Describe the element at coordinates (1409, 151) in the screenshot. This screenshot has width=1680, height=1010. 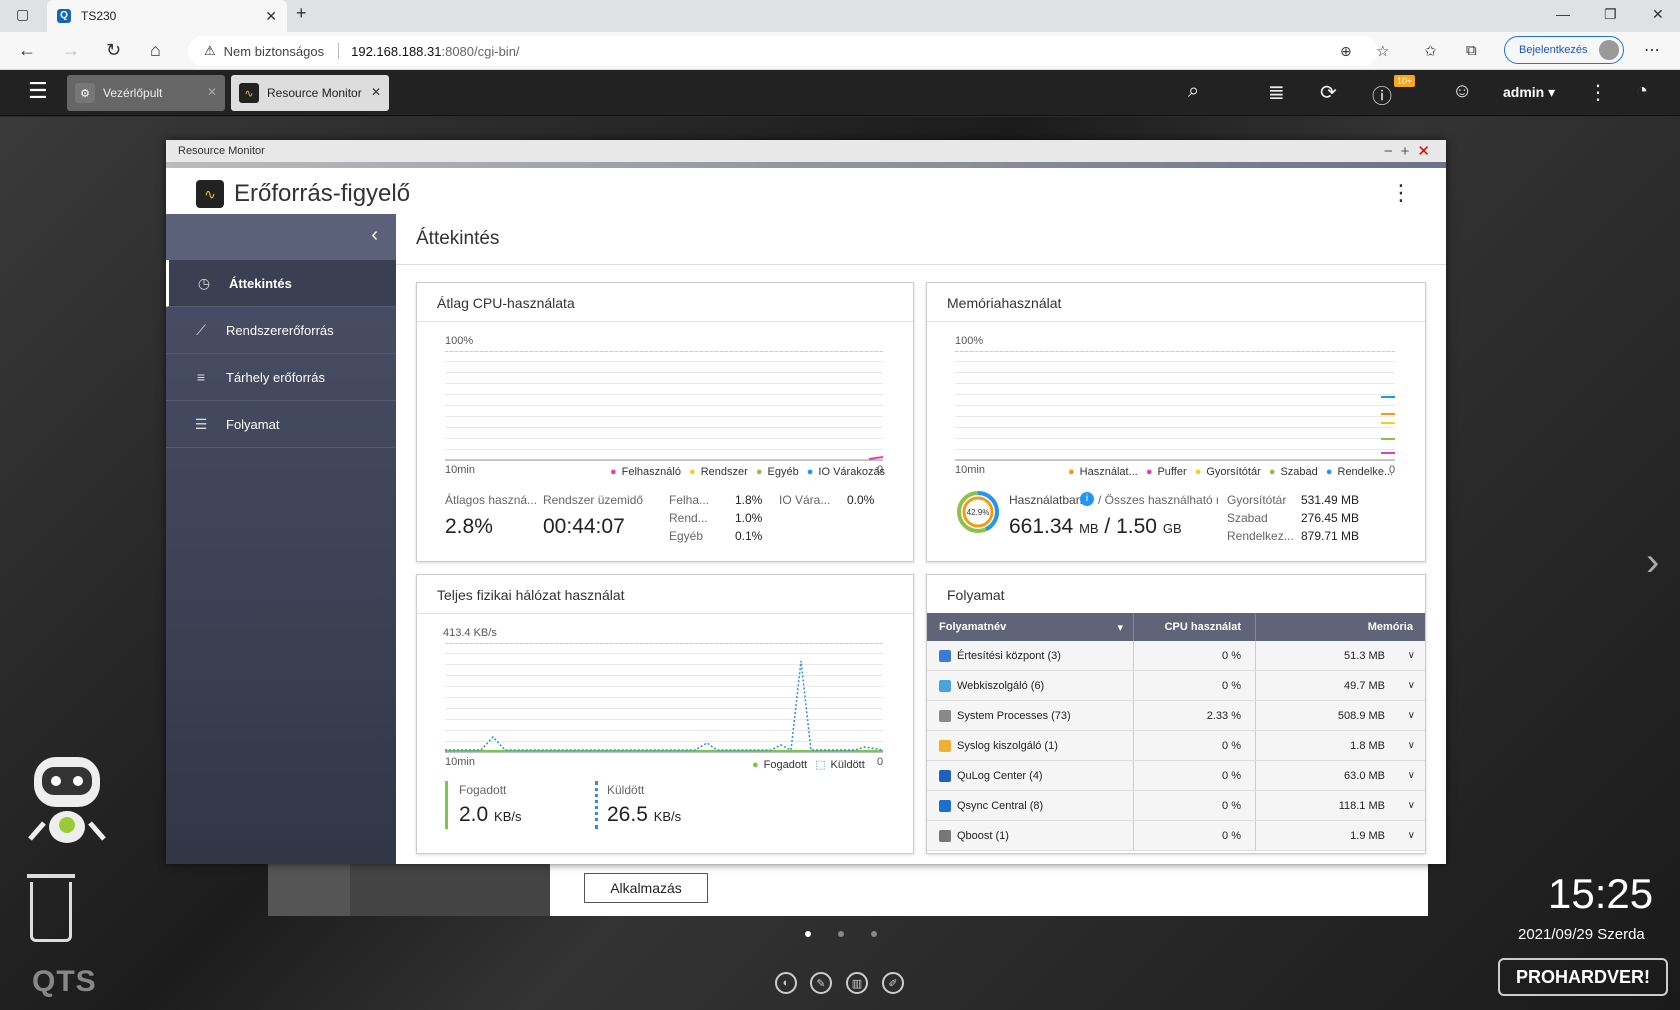
I see `maximize-icon: +` at that location.